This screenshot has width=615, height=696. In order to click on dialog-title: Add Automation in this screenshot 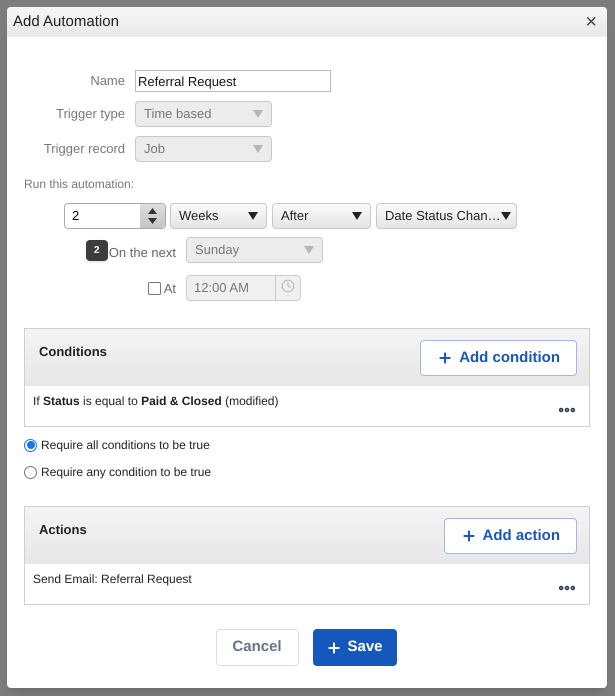, I will do `click(66, 22)`.